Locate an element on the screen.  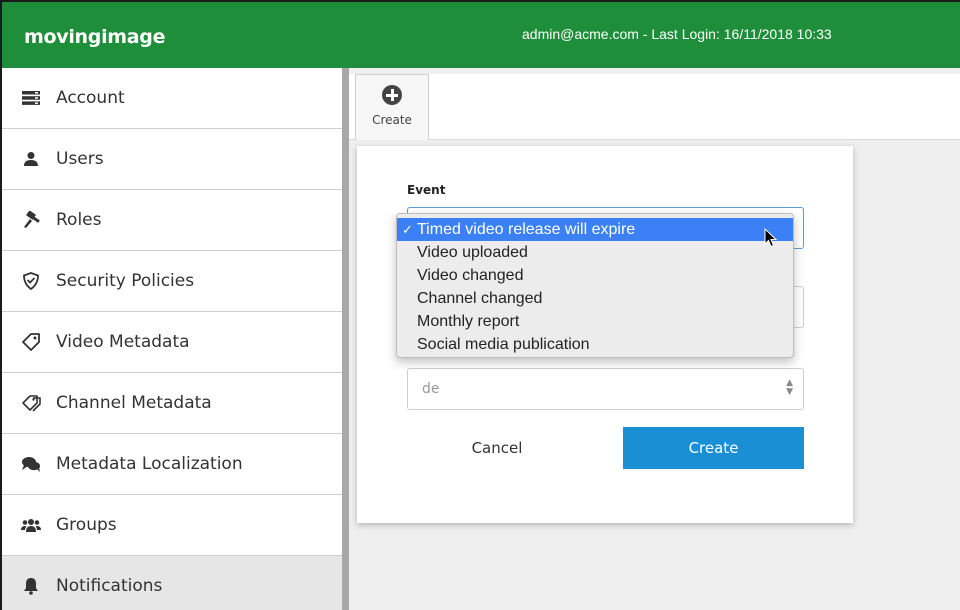
create-button: Create is located at coordinates (713, 448).